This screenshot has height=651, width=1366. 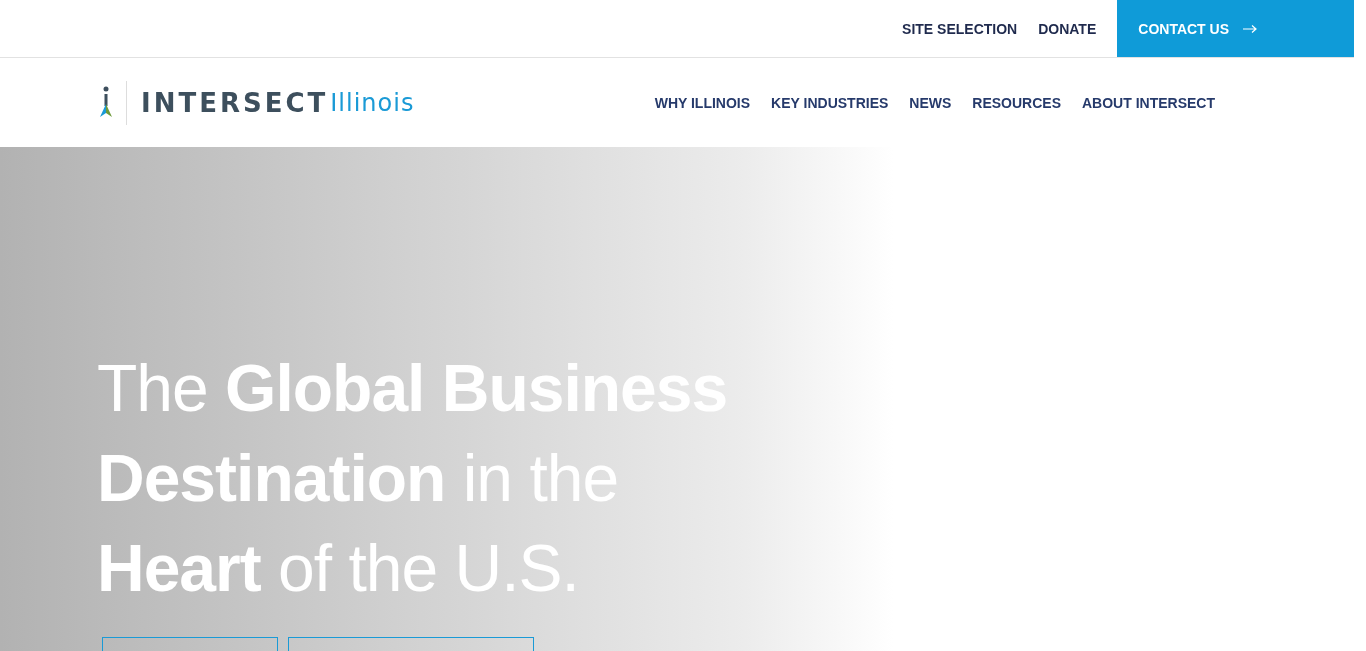 I want to click on nav-link: RESOURCES, so click(x=1016, y=102).